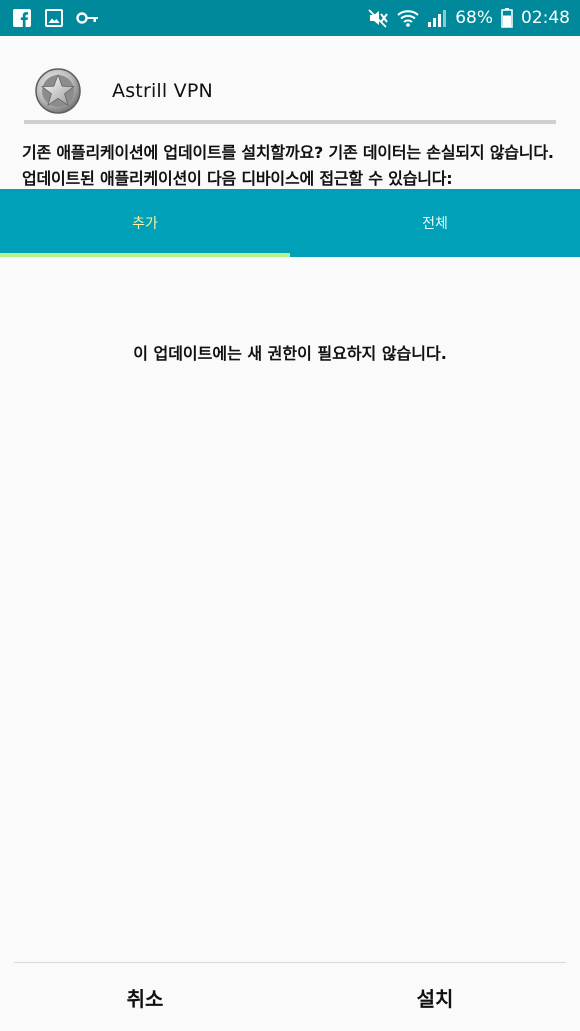  I want to click on install-button: 설치, so click(435, 997).